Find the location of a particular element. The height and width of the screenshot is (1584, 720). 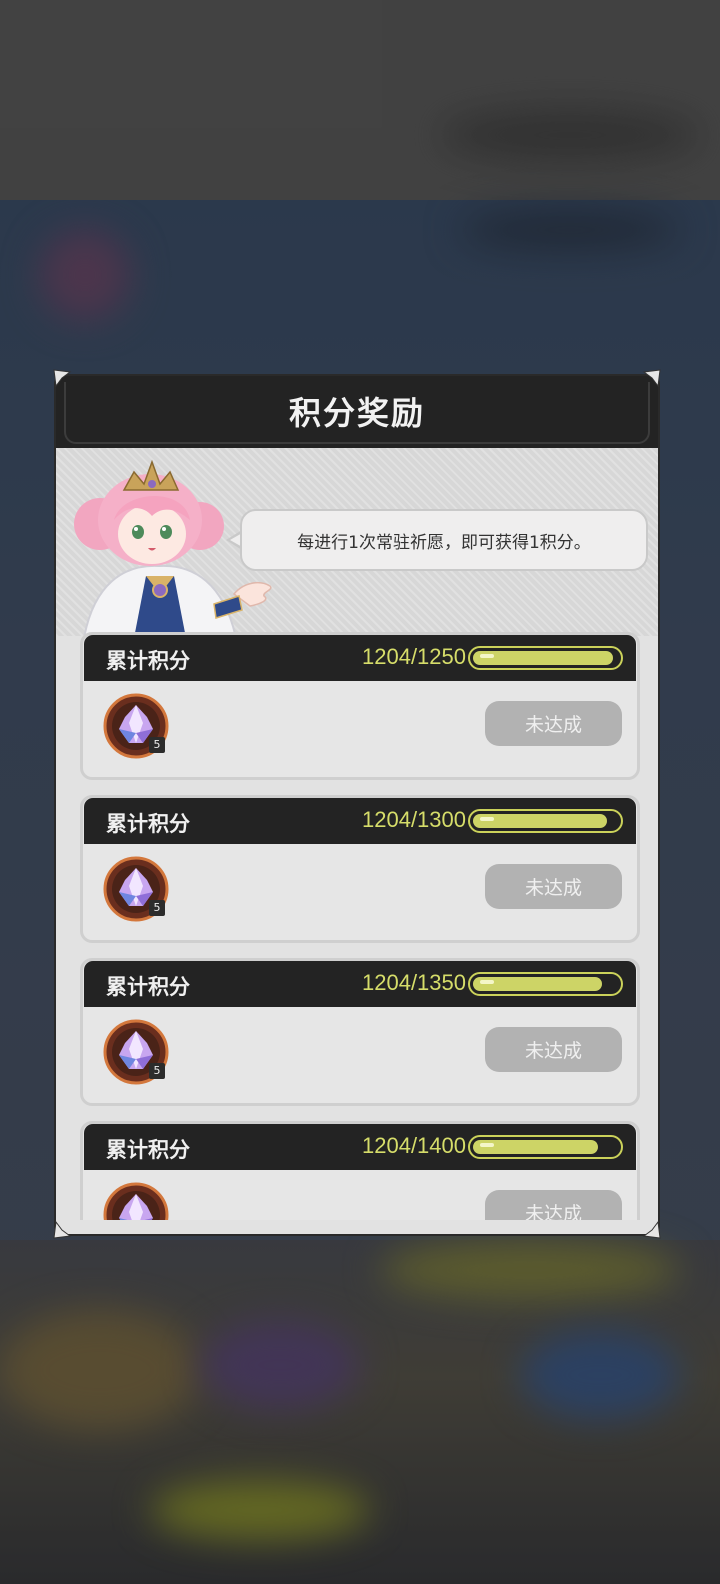

milestone-header: 累计积分 1204/1400 is located at coordinates (360, 1147).